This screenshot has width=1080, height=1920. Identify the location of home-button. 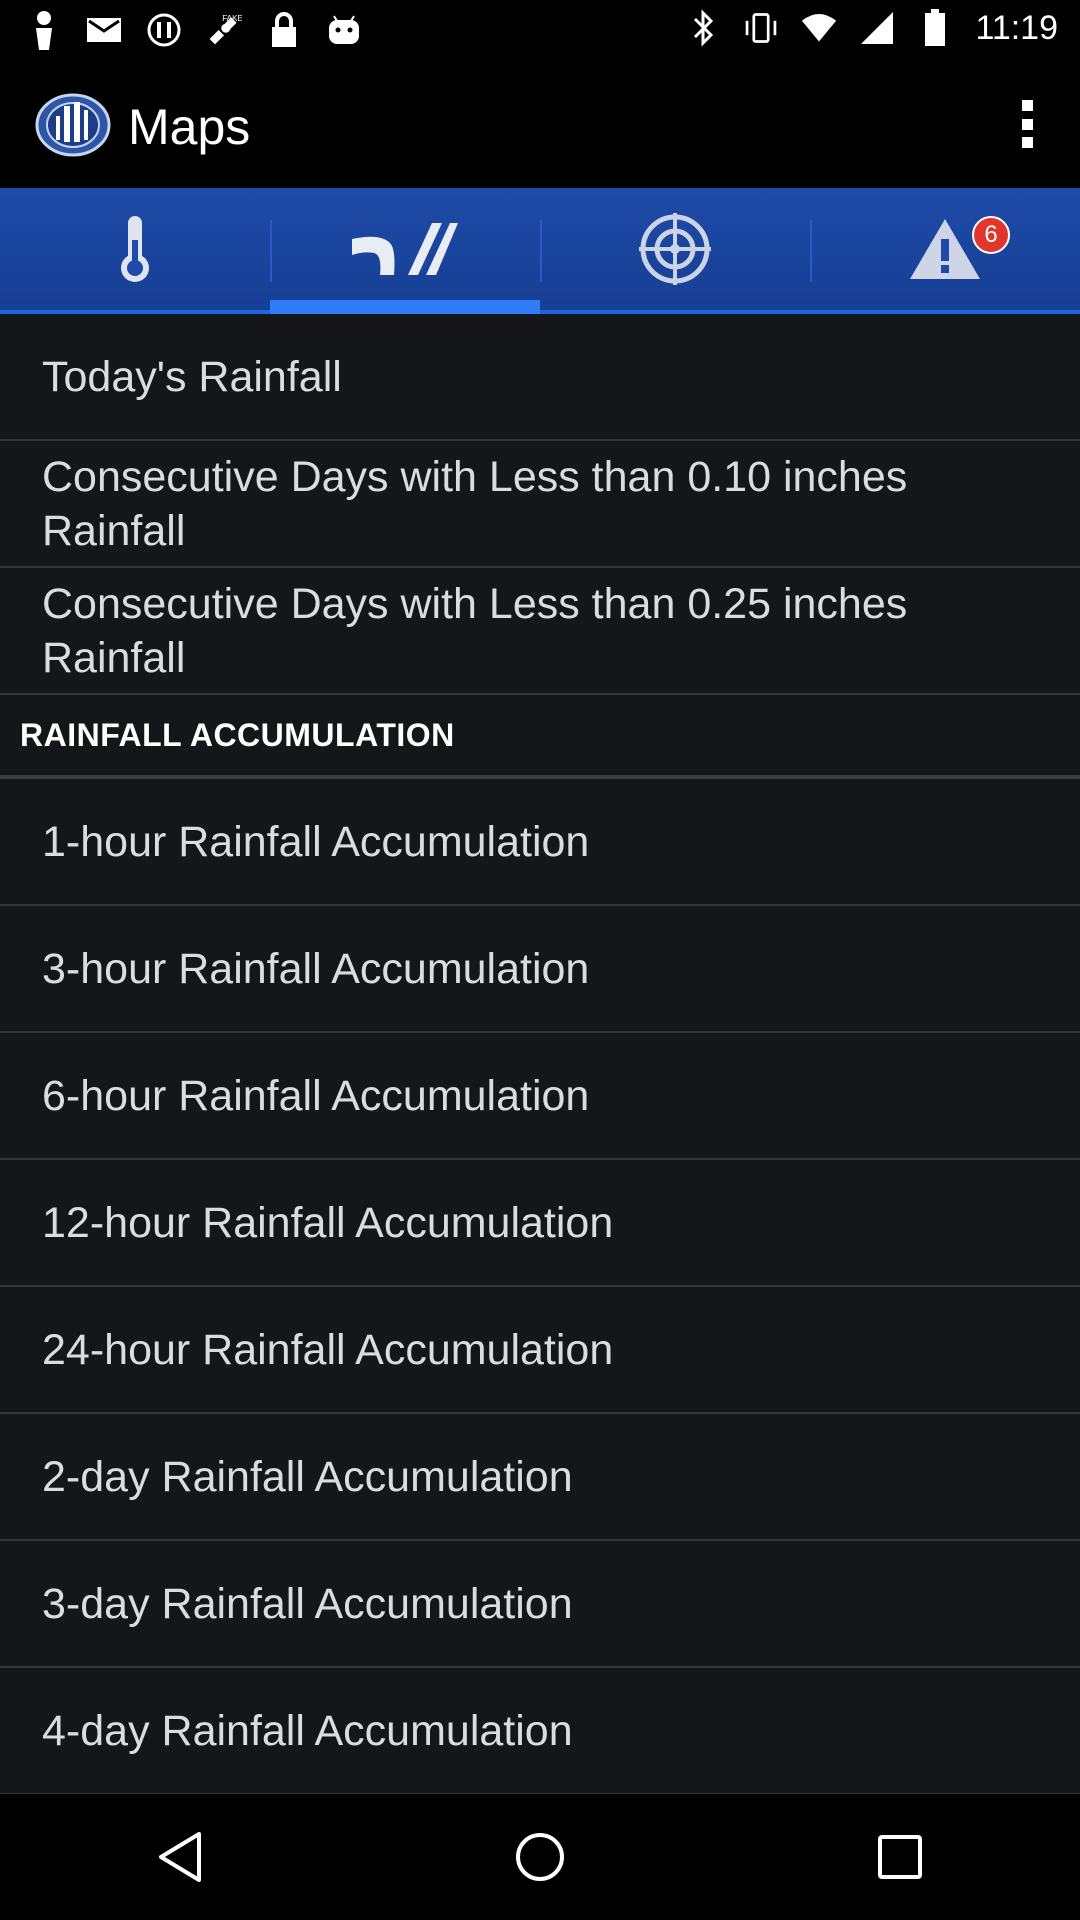
(540, 1857).